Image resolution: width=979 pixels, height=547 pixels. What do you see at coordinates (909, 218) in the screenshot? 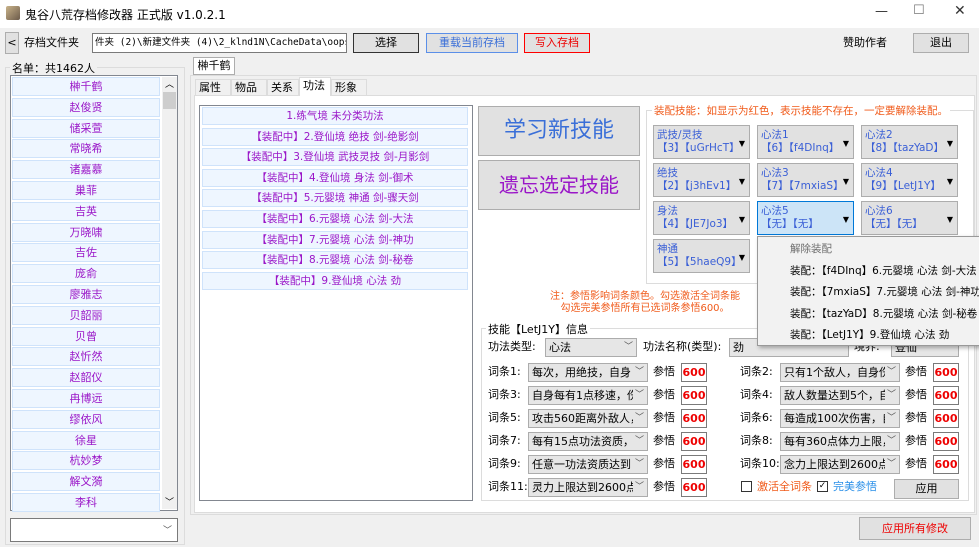
I see `equip-slot: 心法6 【无】【无】 ▼` at bounding box center [909, 218].